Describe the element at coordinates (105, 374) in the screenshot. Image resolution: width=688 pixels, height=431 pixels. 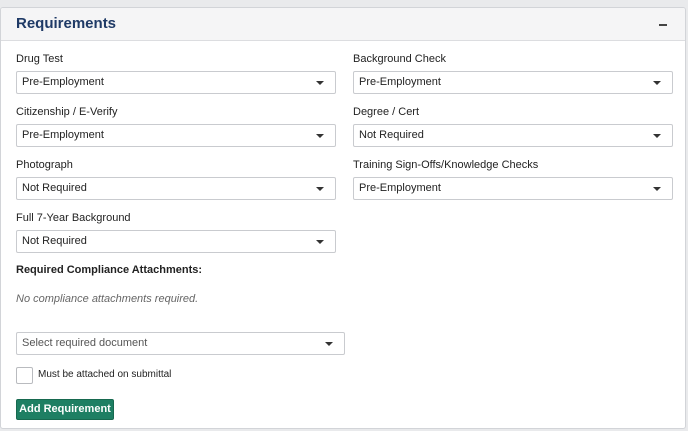
I see `attach-on-submittal-label: Must be attached on submittal` at that location.